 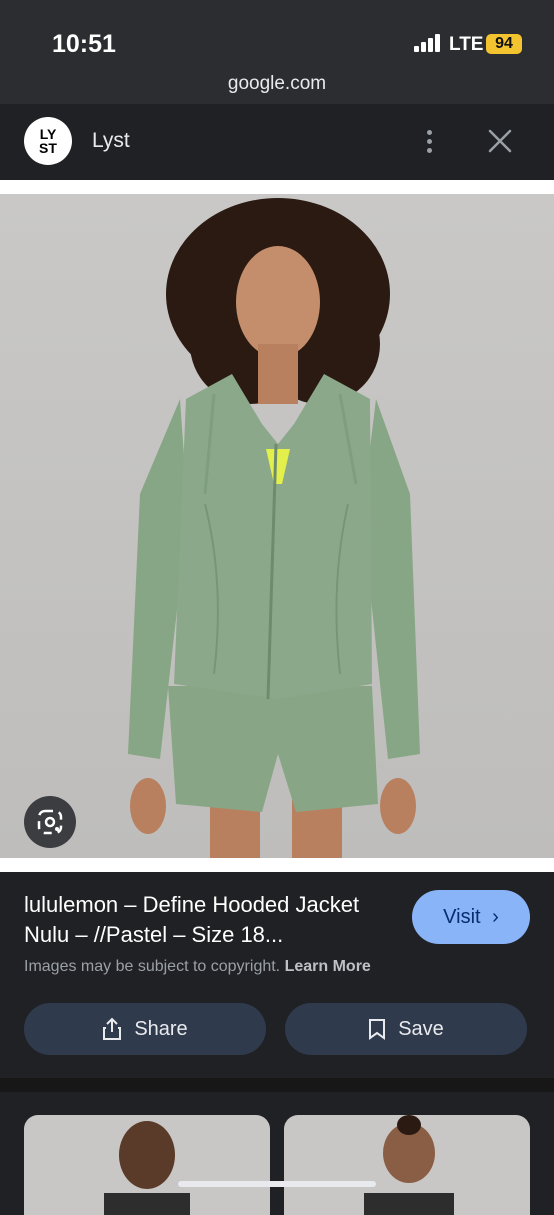 I want to click on site-header, so click(x=277, y=142).